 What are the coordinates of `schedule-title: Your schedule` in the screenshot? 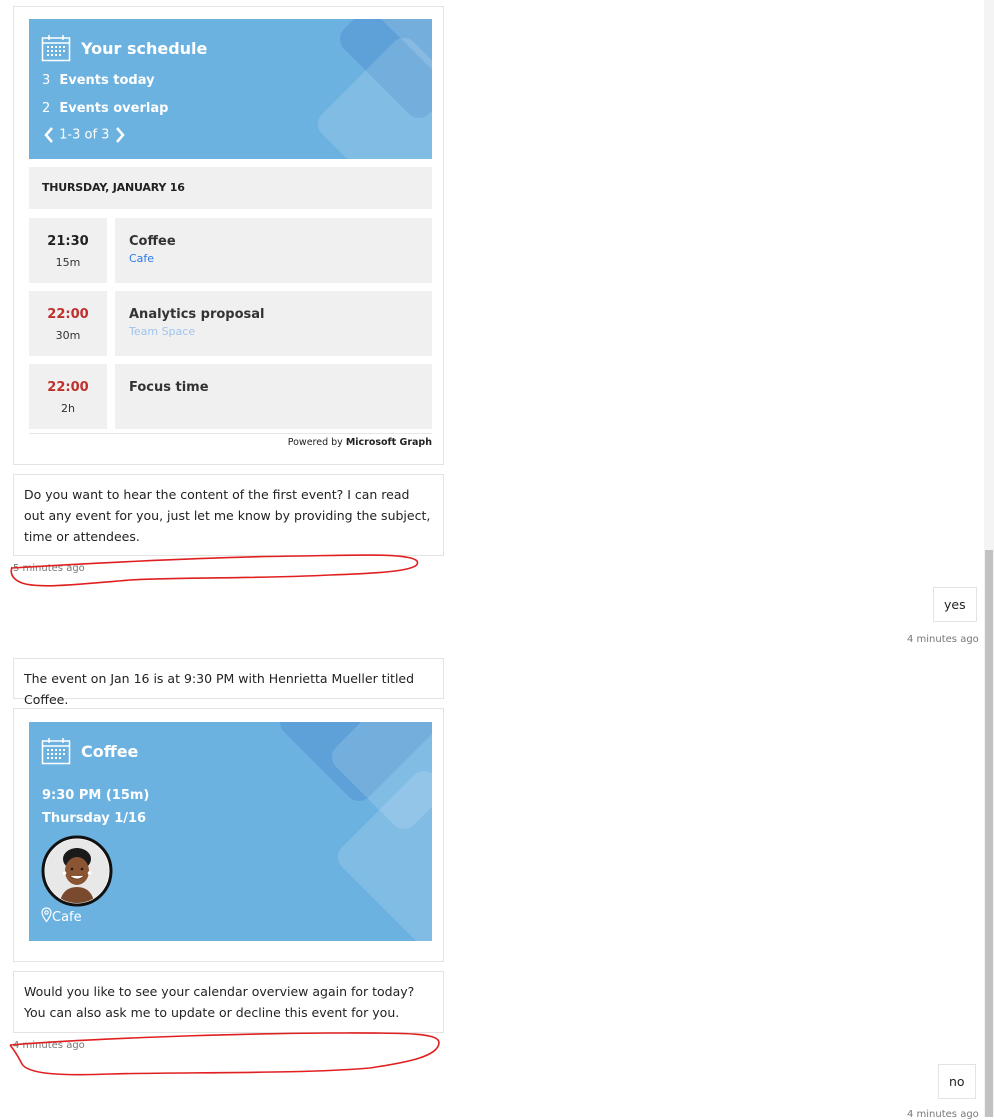 It's located at (144, 48).